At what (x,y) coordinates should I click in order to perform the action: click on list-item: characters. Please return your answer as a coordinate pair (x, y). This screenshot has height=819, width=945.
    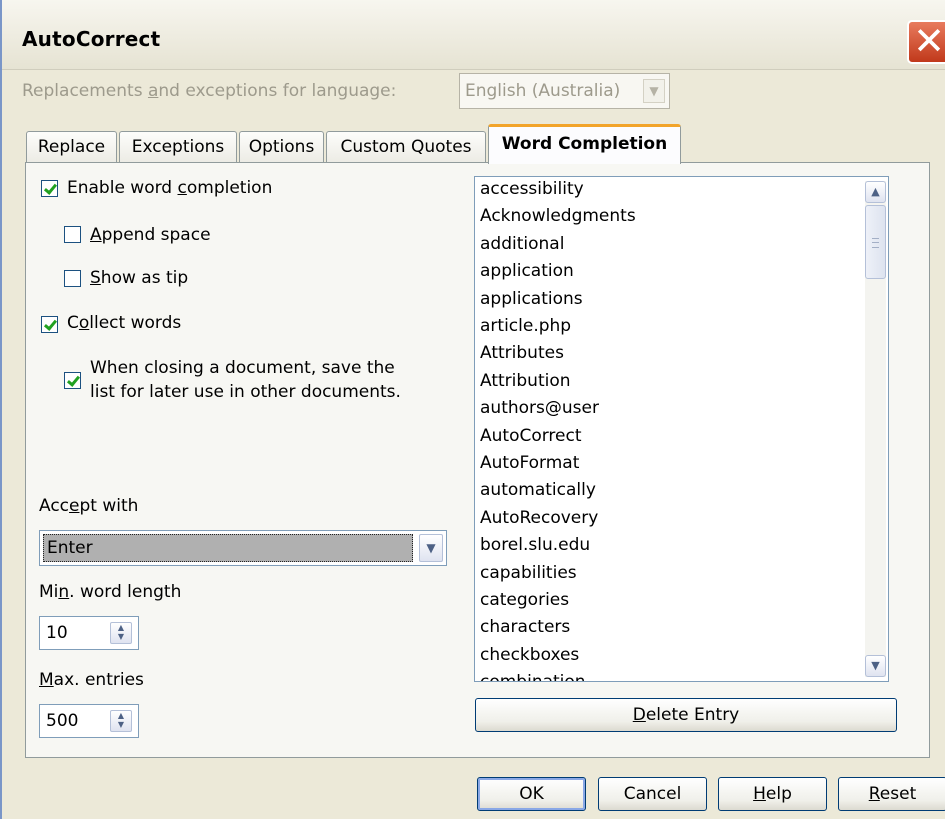
    Looking at the image, I should click on (525, 627).